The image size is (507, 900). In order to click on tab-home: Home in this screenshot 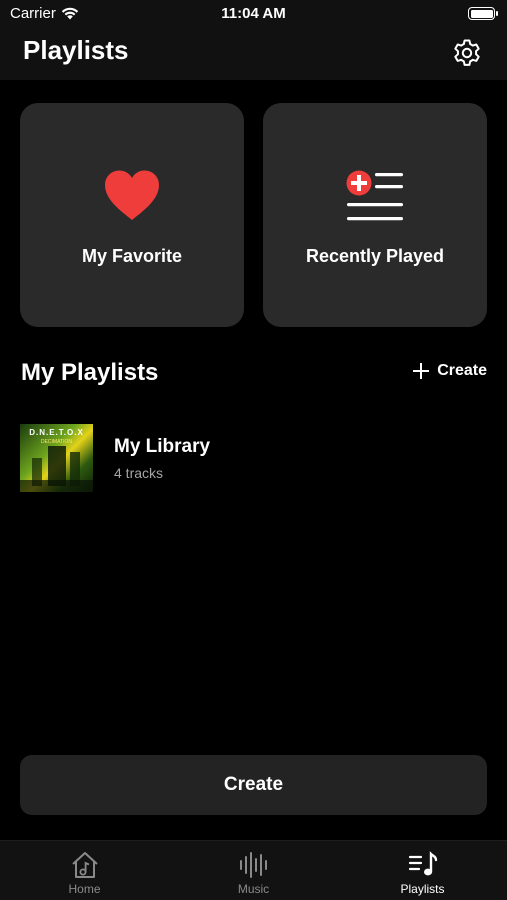, I will do `click(84, 870)`.